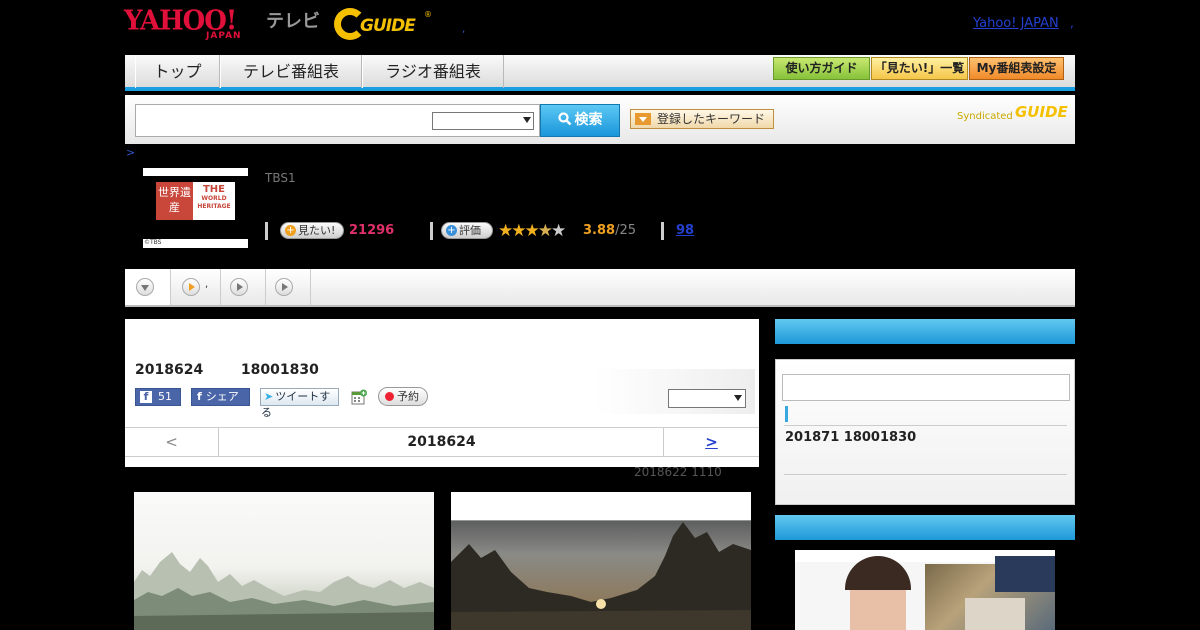  I want to click on syndicated-gguide-logo: GUIDE, so click(1041, 112).